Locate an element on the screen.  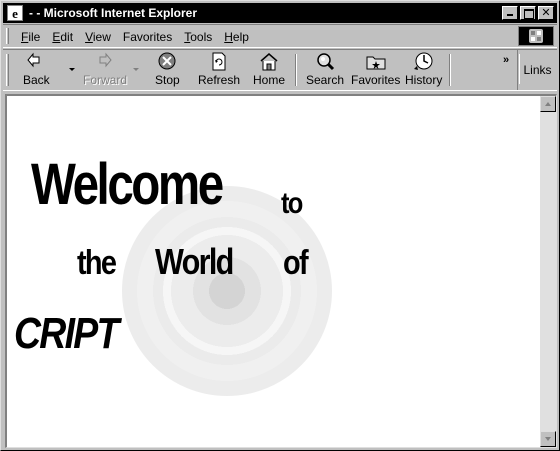
forward-arrow-icon is located at coordinates (105, 62).